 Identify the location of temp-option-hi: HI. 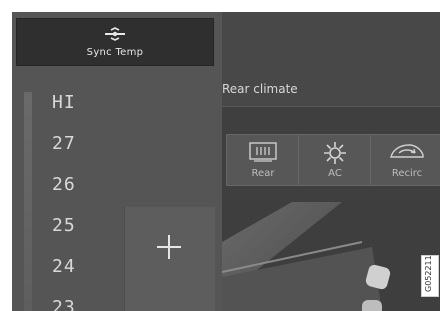
(64, 102).